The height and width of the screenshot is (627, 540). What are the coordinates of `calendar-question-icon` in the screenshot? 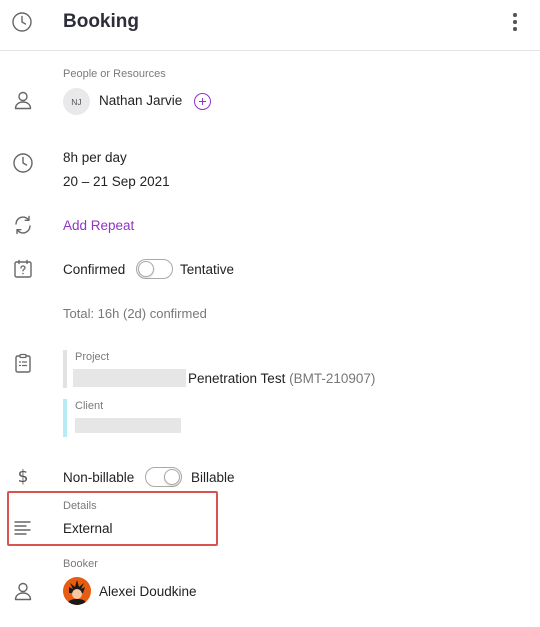 It's located at (23, 269).